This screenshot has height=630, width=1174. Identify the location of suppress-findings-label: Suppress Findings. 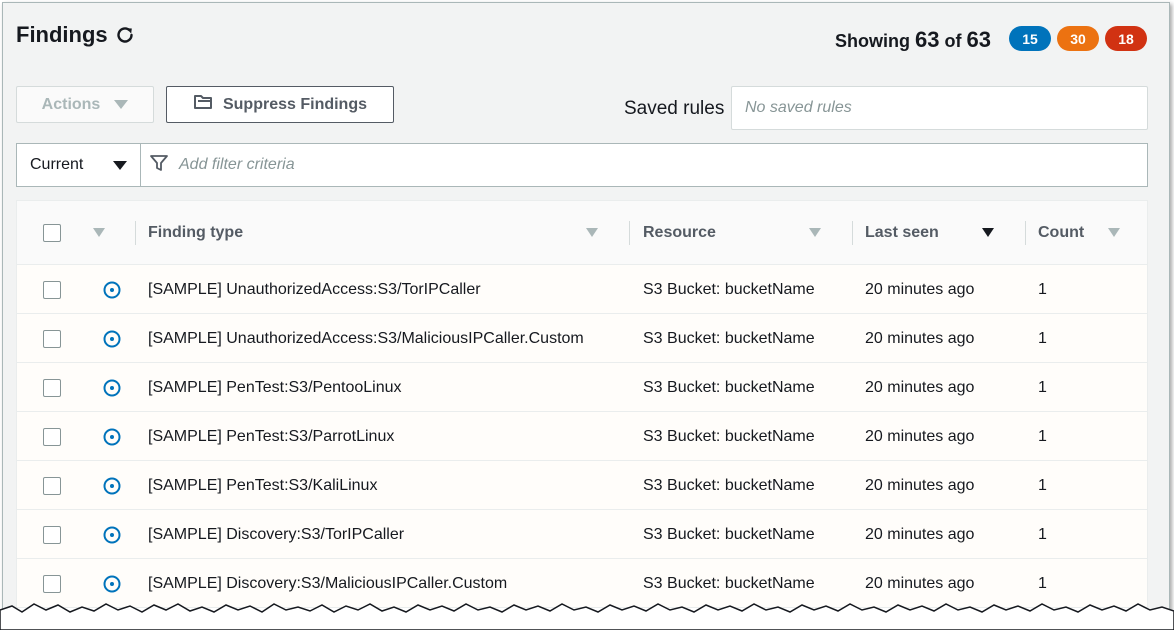
(294, 104).